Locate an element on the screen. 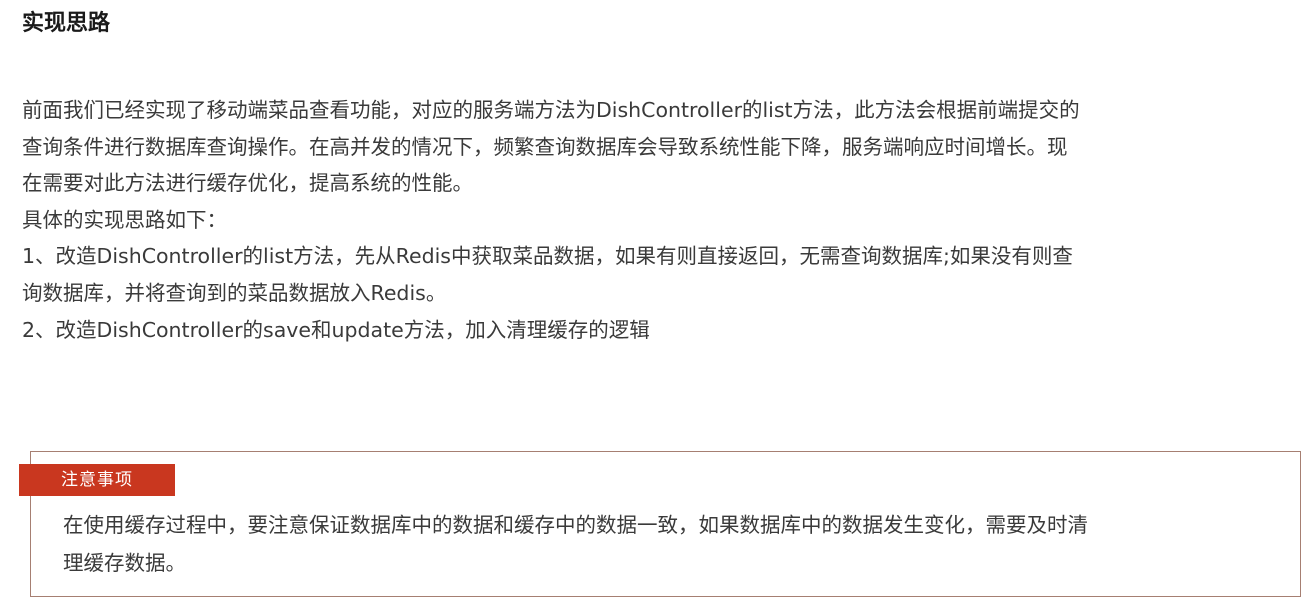 Image resolution: width=1313 pixels, height=610 pixels. paragraph-line: 询数据库，并将查询到的菜品数据放入Redis。 is located at coordinates (234, 292).